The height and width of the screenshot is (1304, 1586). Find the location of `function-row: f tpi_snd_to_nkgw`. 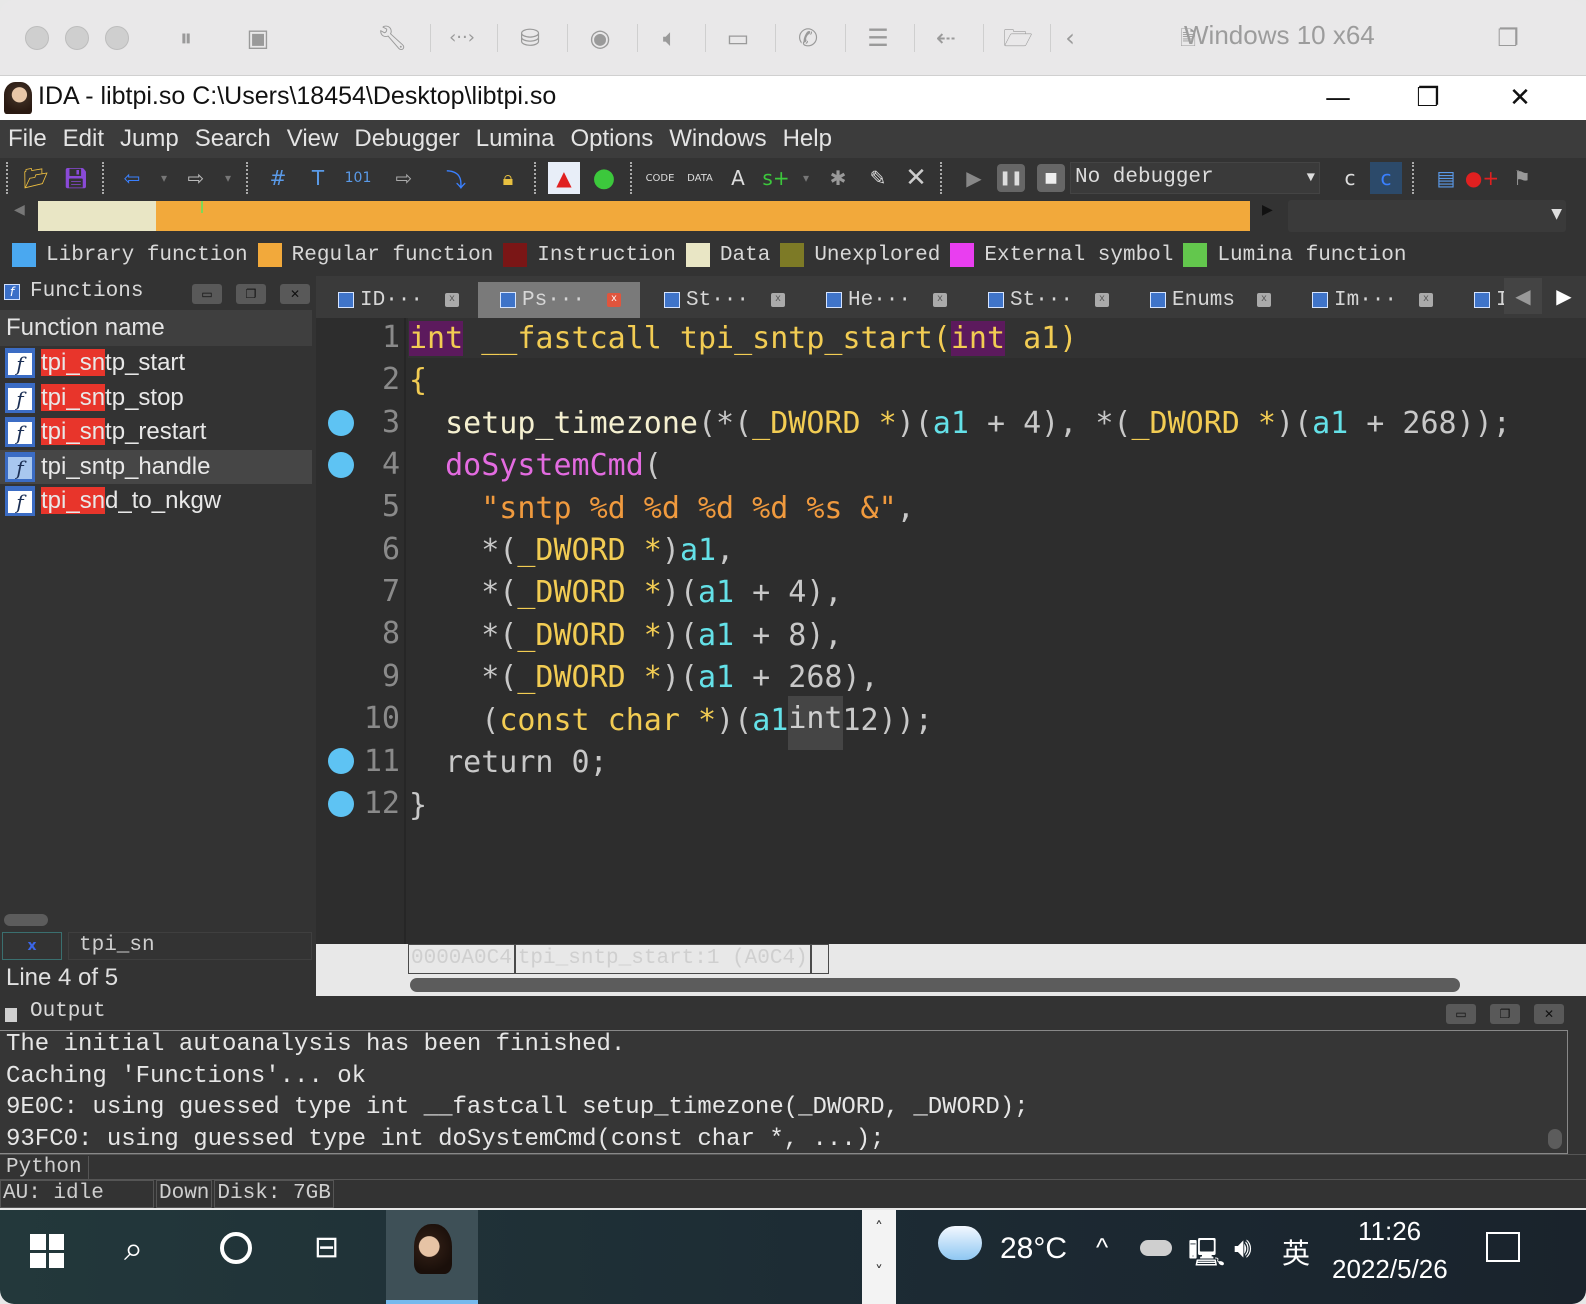

function-row: f tpi_snd_to_nkgw is located at coordinates (156, 501).